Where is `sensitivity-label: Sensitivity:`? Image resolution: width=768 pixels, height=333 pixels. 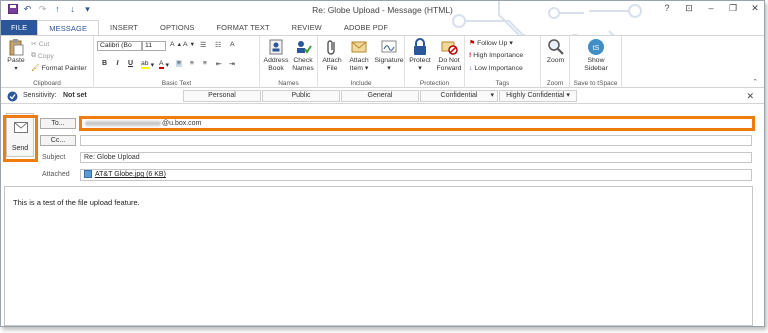
sensitivity-label: Sensitivity: is located at coordinates (40, 95).